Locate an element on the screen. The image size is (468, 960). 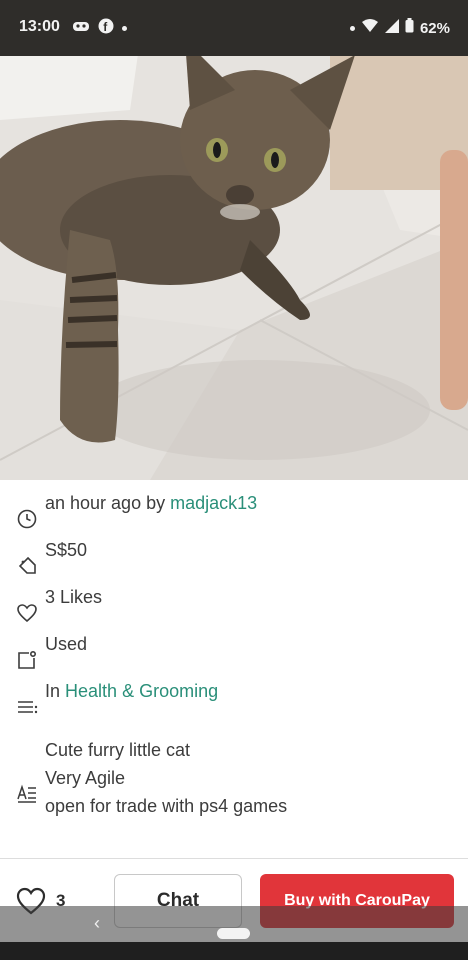
status-time: 13:00 is located at coordinates (39, 26).